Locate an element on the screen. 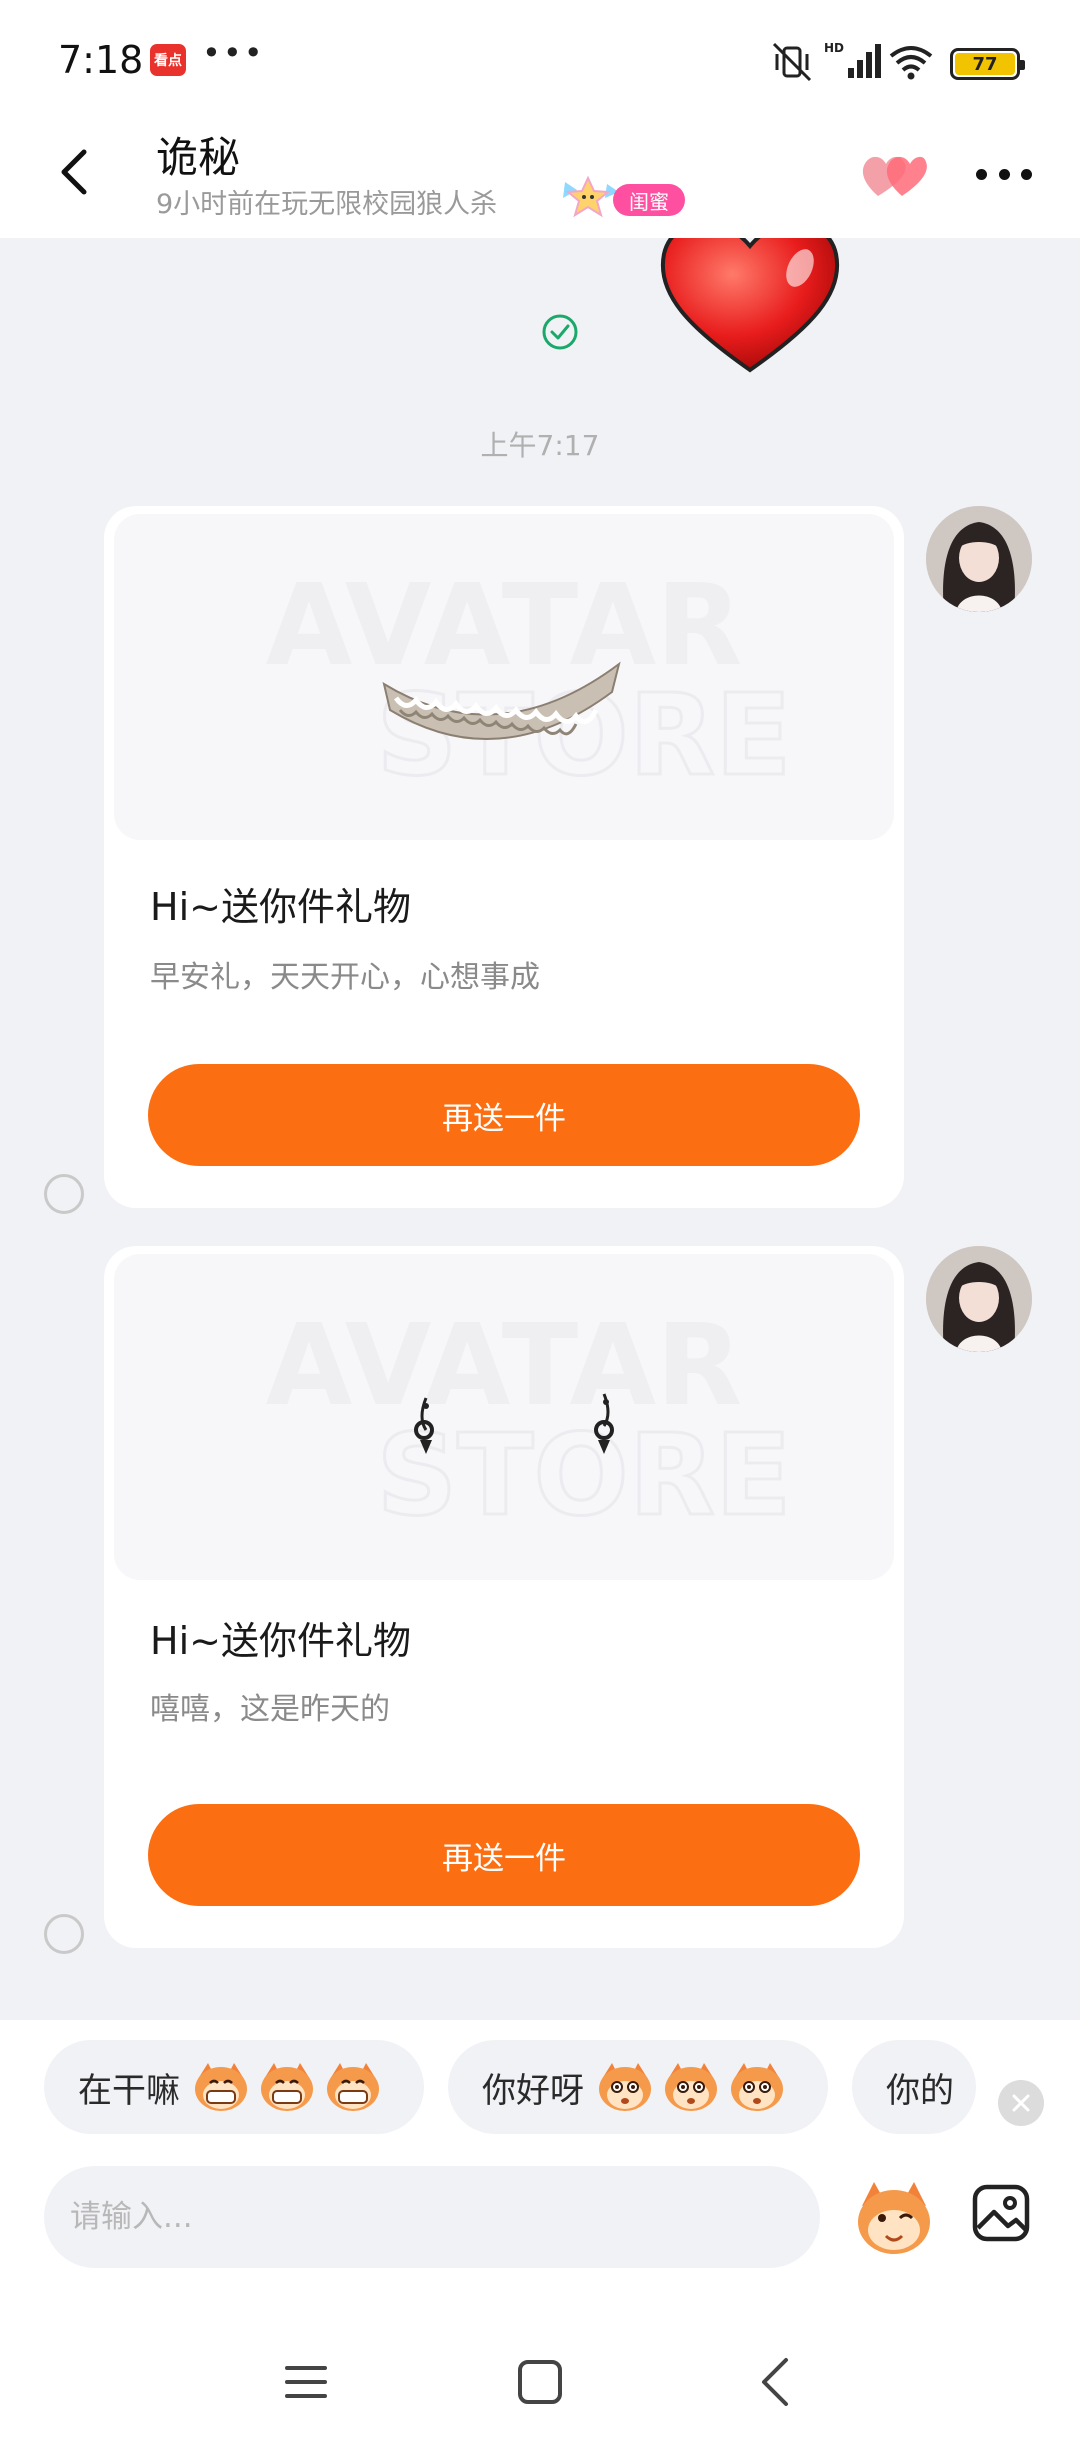  input-bar is located at coordinates (540, 2220).